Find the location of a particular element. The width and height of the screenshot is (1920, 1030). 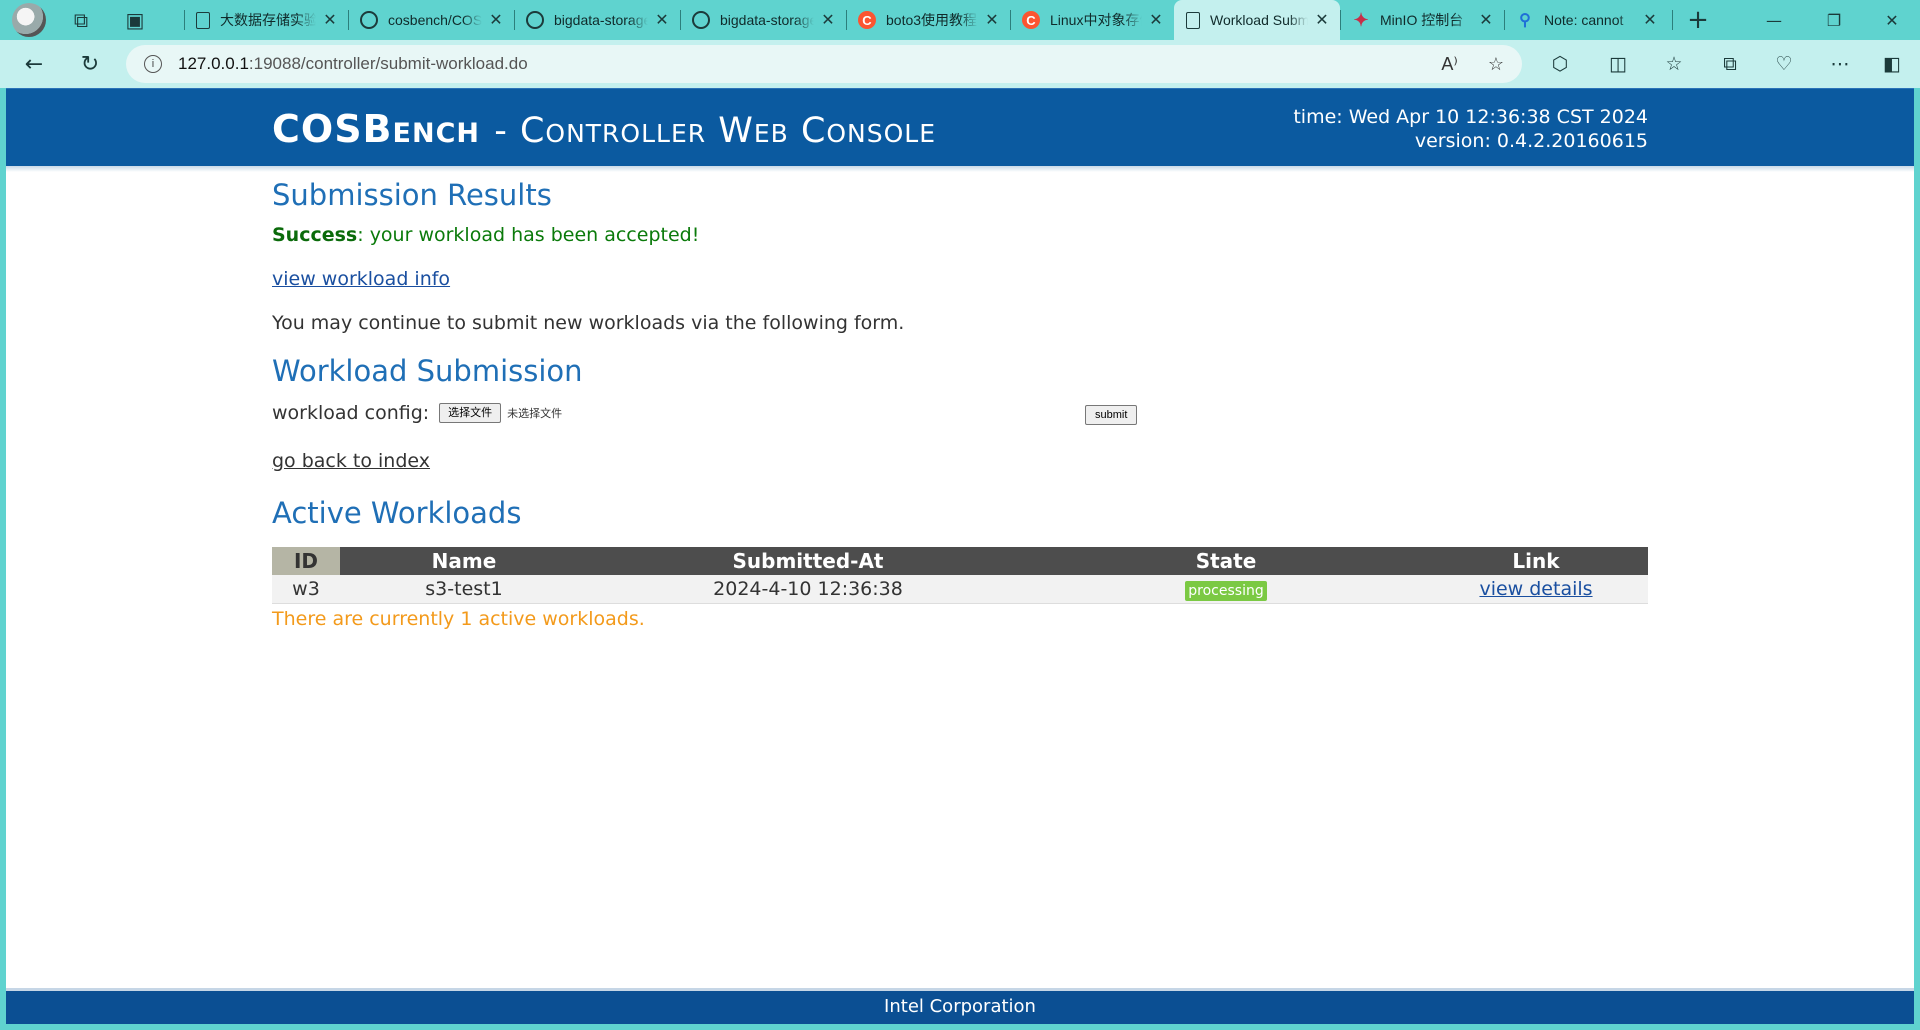

workload-name: s3-test1 is located at coordinates (464, 589).